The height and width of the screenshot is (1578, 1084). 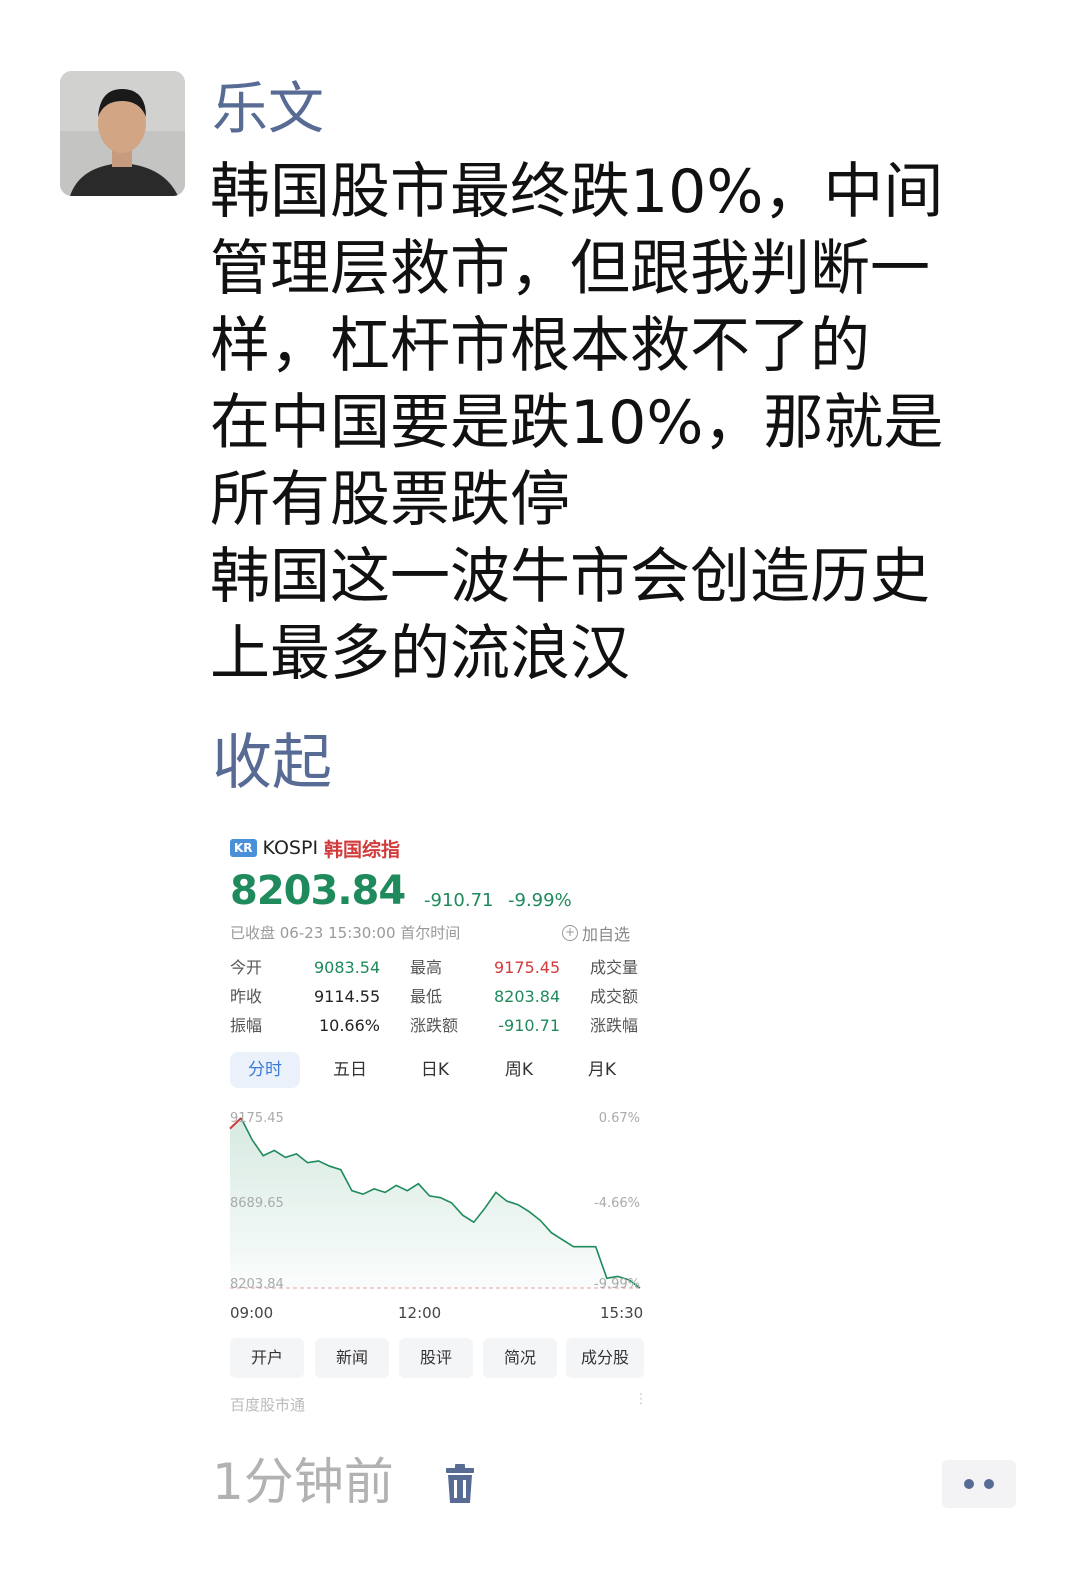 What do you see at coordinates (622, 1313) in the screenshot?
I see `x-tick-label: 15:30` at bounding box center [622, 1313].